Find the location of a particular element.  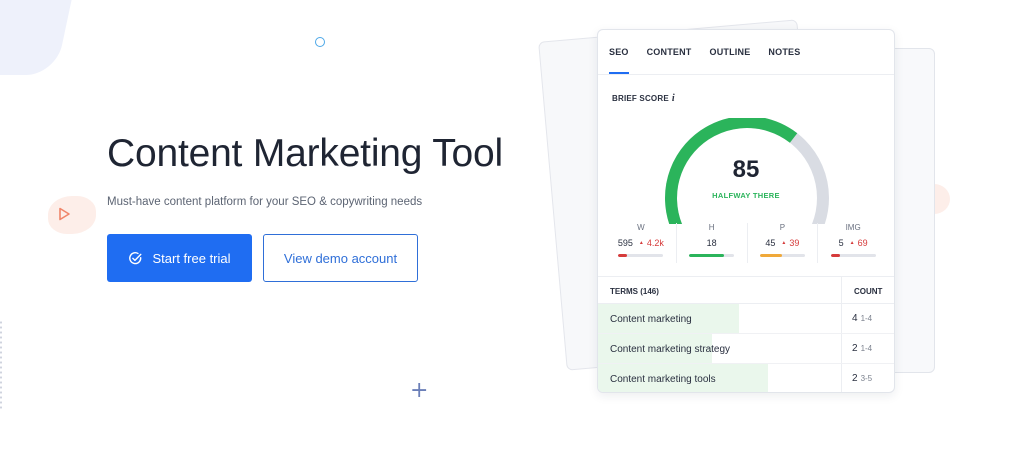

term-name: Content marketing is located at coordinates (651, 319).